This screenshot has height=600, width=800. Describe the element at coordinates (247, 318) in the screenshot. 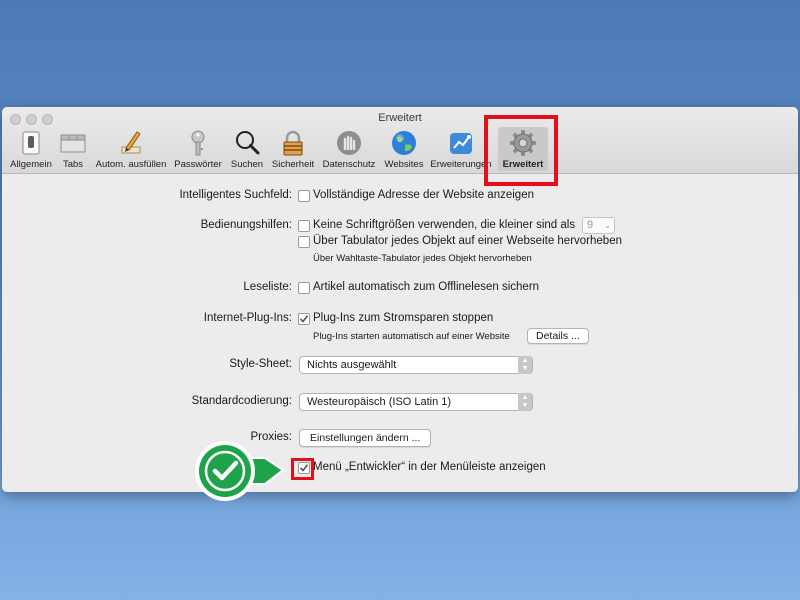

I see `plugins-label: Internet-Plug-Ins:` at that location.